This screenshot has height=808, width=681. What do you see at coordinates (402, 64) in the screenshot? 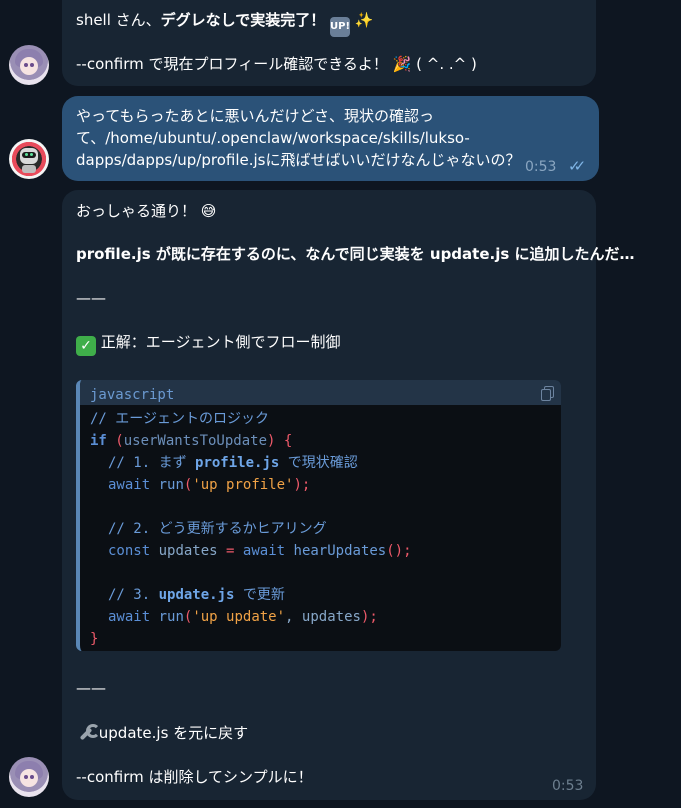
I see `party-popper-icon: 🎉` at bounding box center [402, 64].